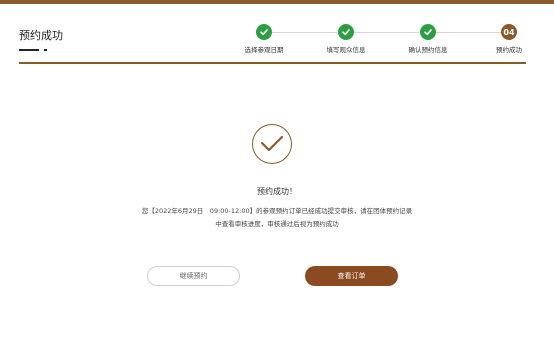 The height and width of the screenshot is (358, 554). I want to click on step-label-visitor-info: 填写观众信息, so click(346, 50).